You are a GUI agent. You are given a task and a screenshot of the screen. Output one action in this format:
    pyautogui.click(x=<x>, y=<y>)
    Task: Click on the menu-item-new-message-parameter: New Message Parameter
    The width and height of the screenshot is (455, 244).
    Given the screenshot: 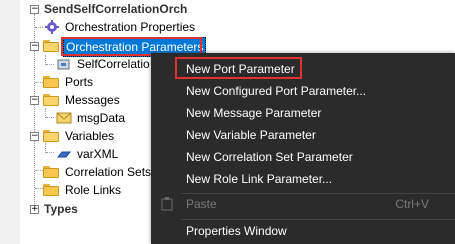 What is the action you would take?
    pyautogui.click(x=303, y=113)
    